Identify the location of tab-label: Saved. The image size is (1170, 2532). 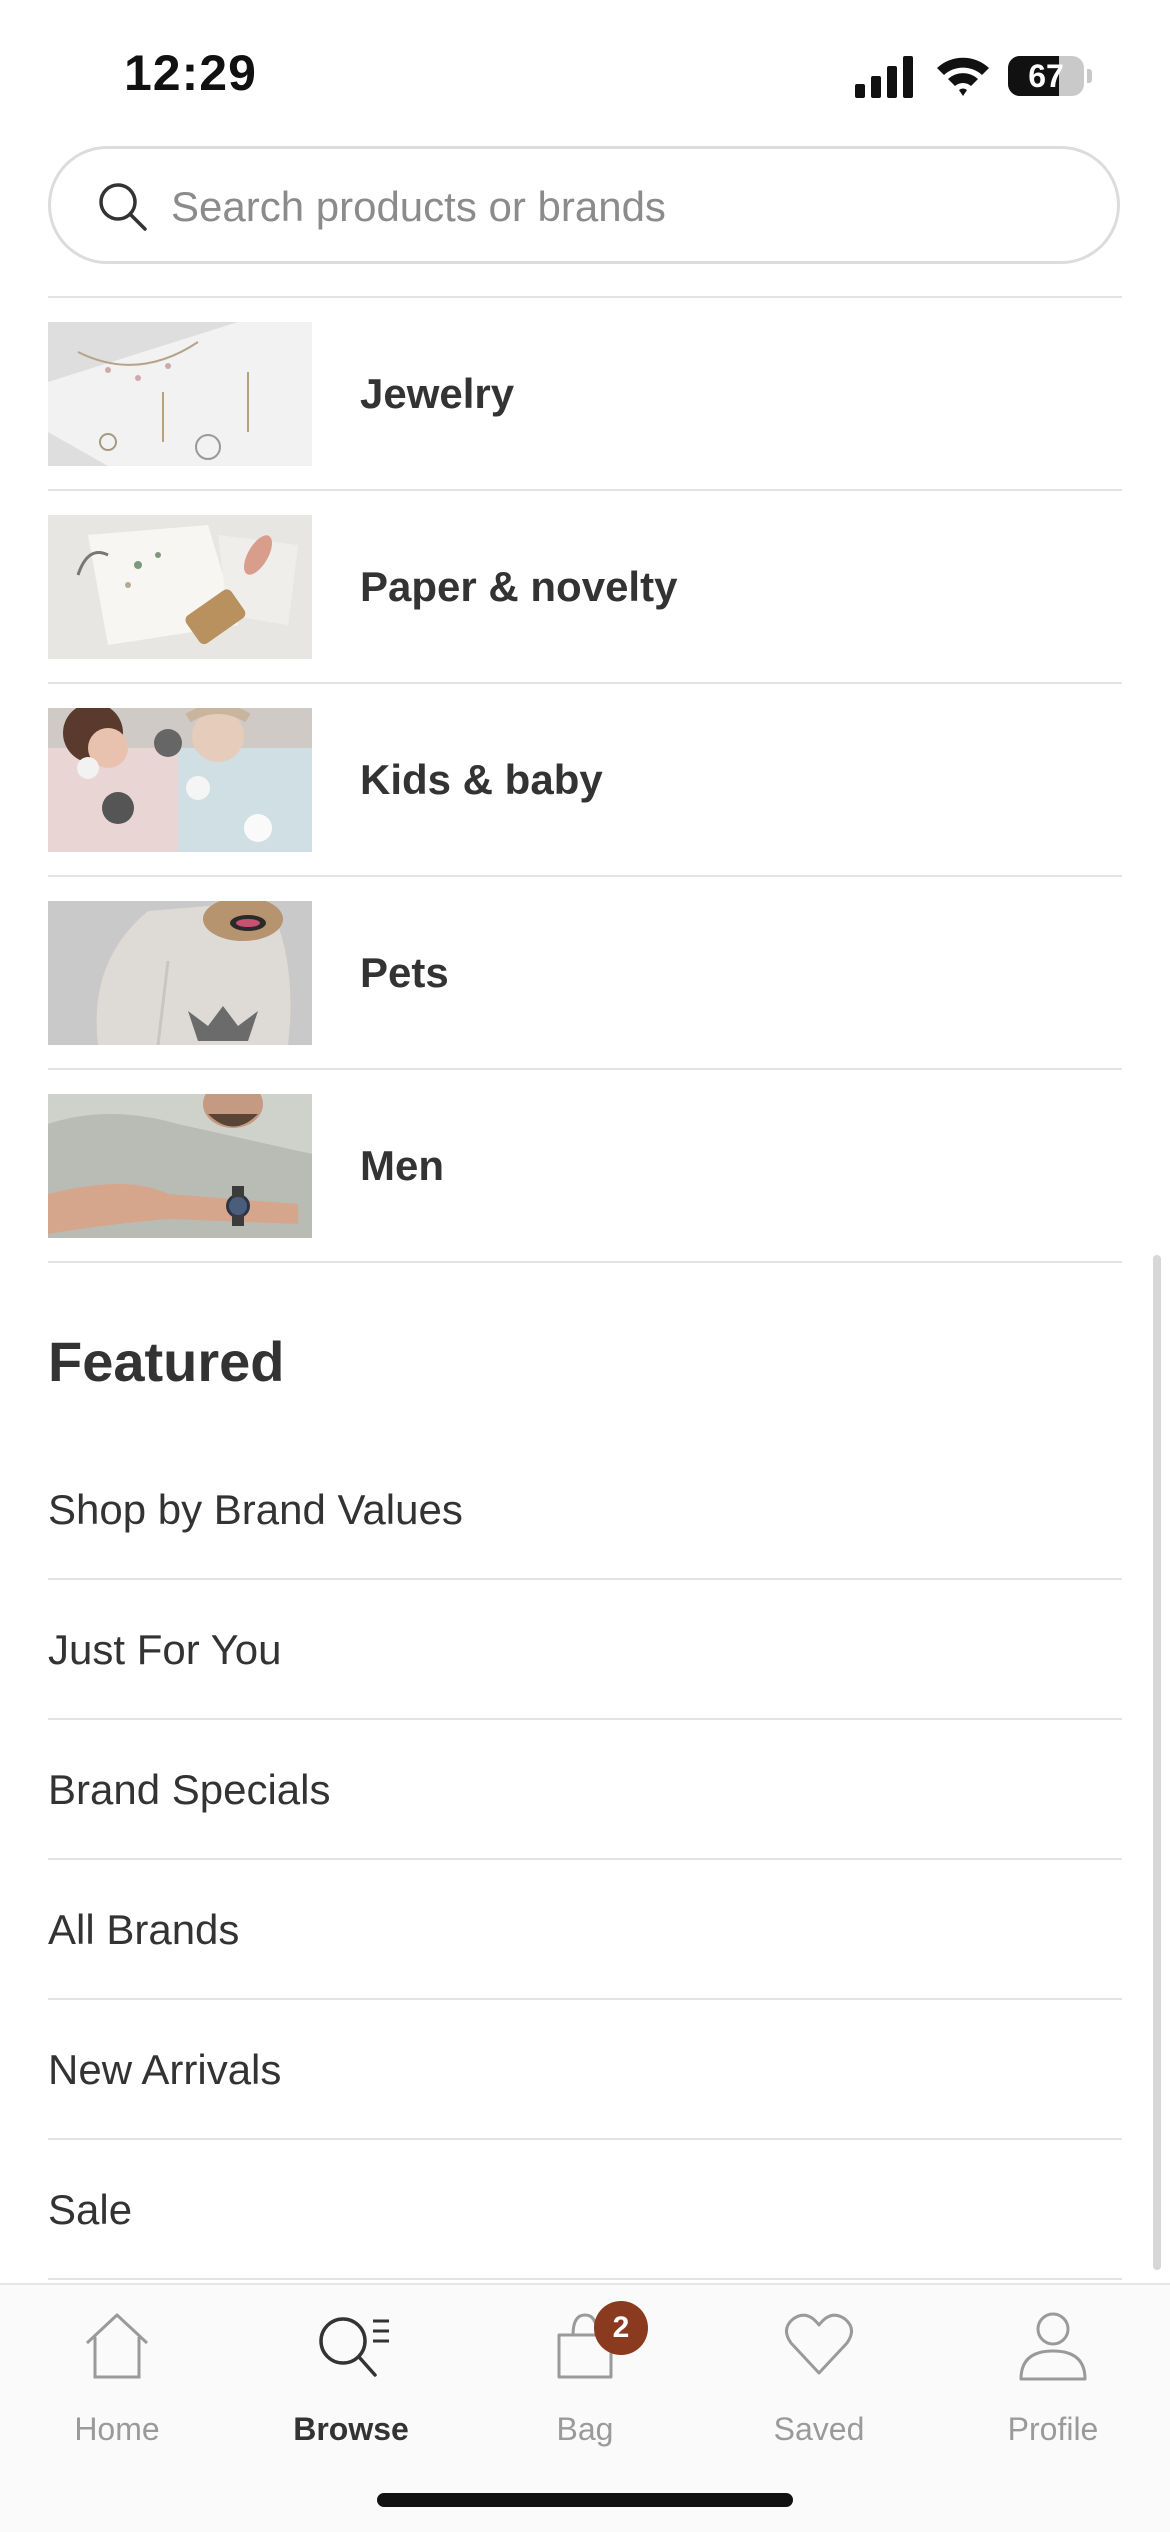
(819, 2429).